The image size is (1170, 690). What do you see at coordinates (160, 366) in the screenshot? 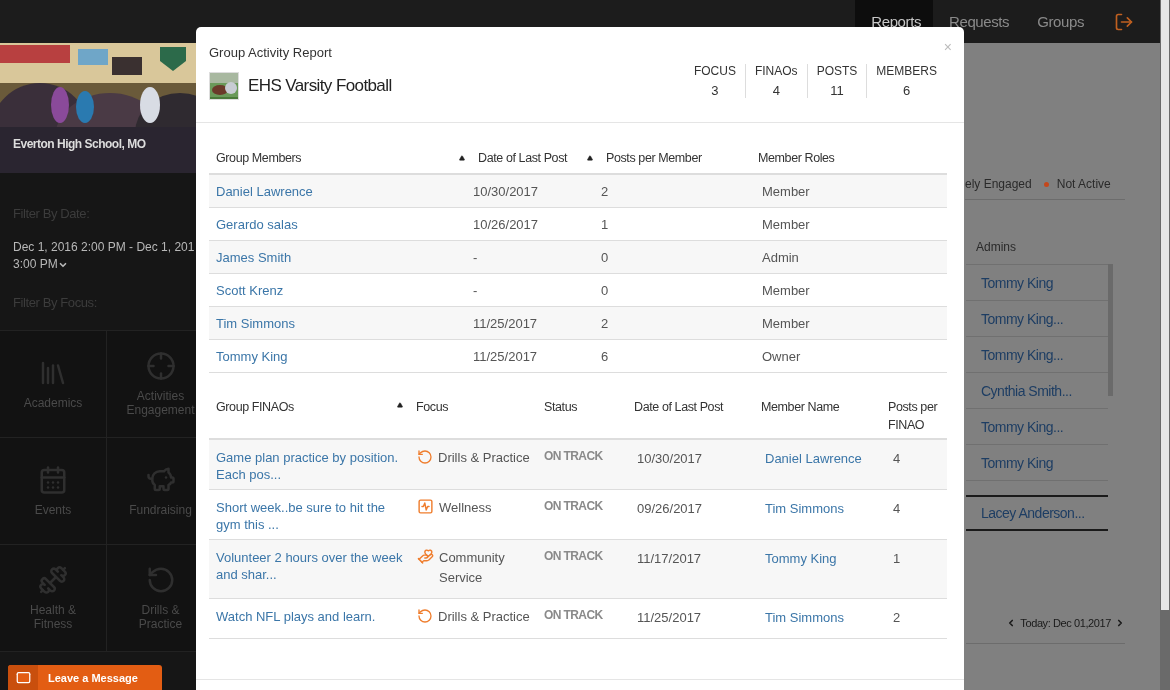
I see `crosshair-icon` at bounding box center [160, 366].